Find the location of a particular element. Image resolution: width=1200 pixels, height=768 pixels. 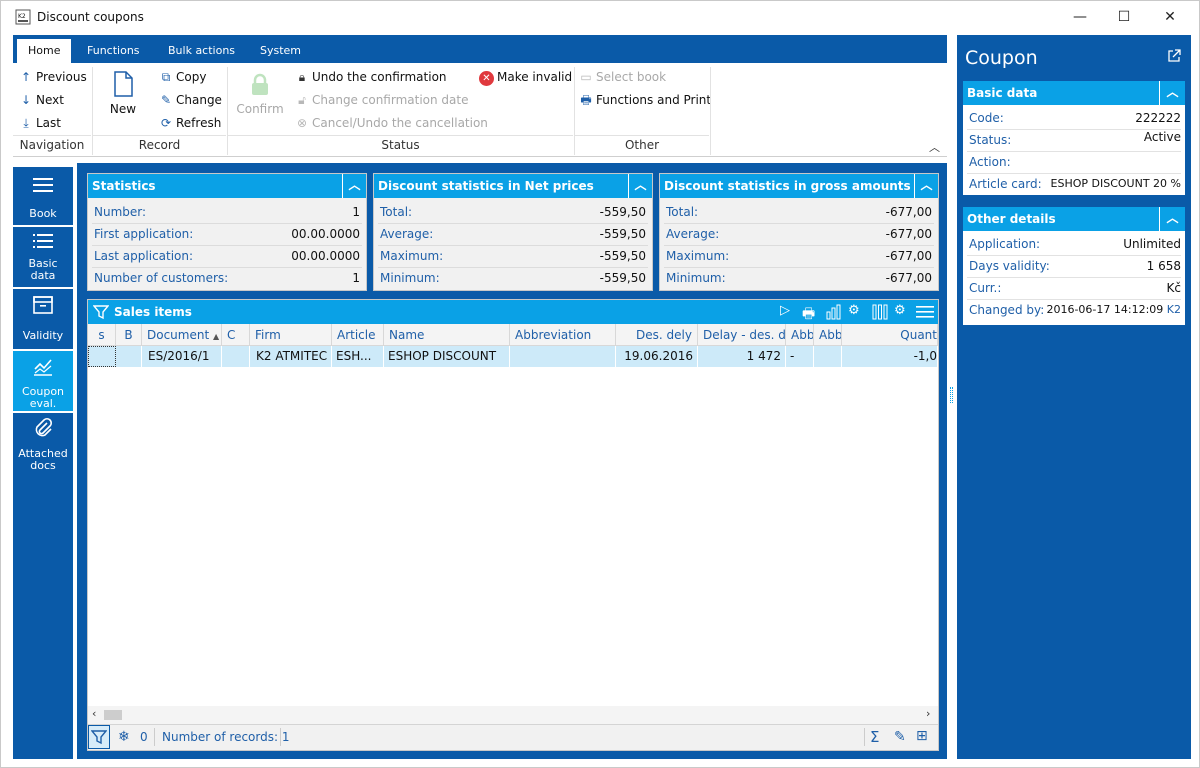

currency-row: Curr.: Kč is located at coordinates (1075, 288).